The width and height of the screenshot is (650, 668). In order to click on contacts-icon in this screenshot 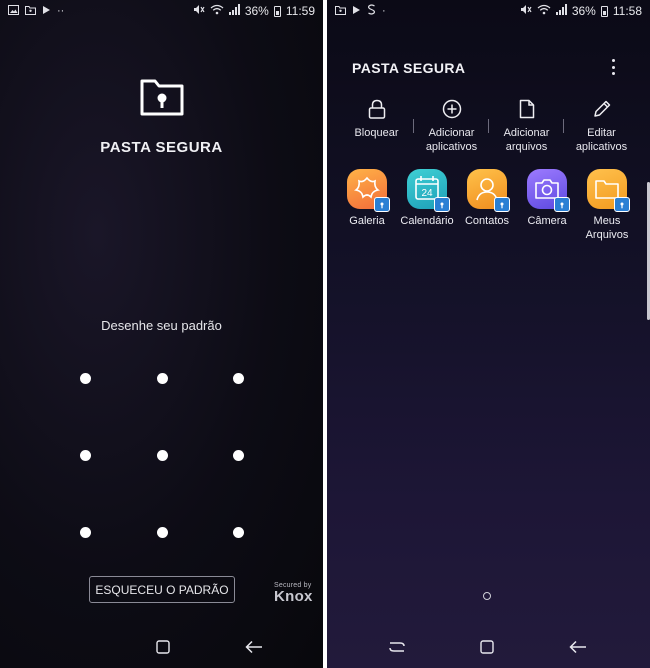, I will do `click(488, 190)`.